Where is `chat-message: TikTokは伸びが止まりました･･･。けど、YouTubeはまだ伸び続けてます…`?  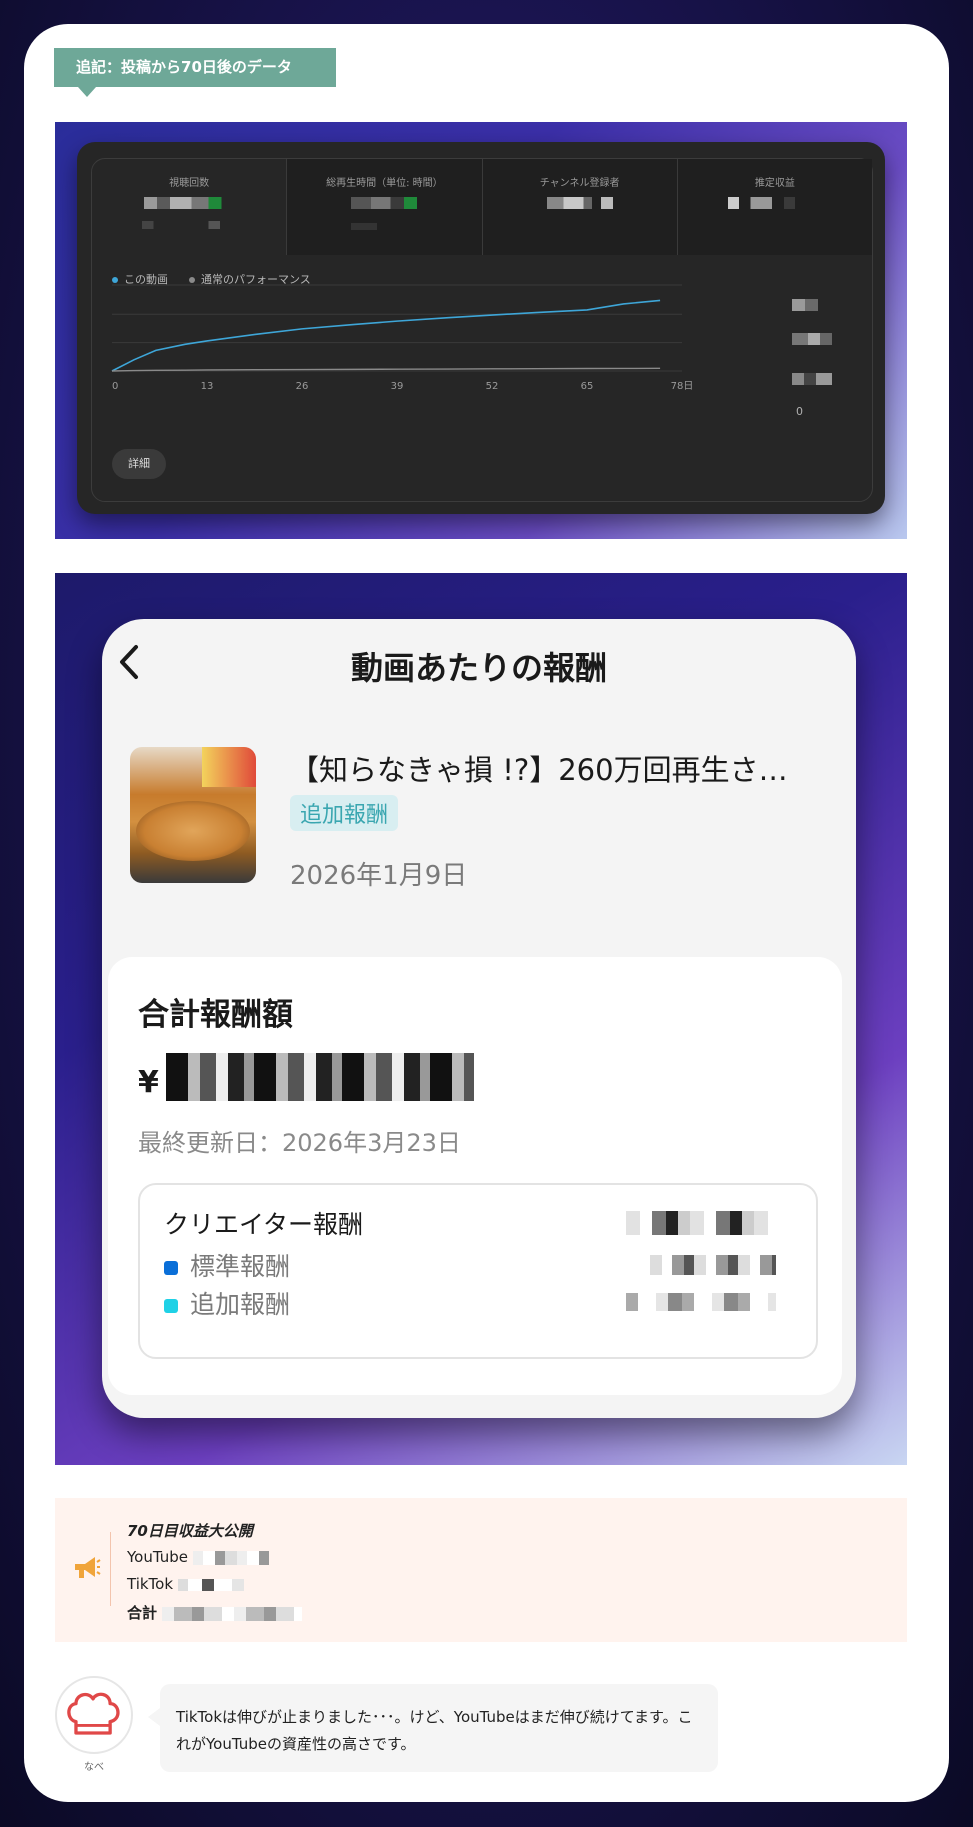
chat-message: TikTokは伸びが止まりました･･･。けど、YouTubeはまだ伸び続けてます… is located at coordinates (434, 1730).